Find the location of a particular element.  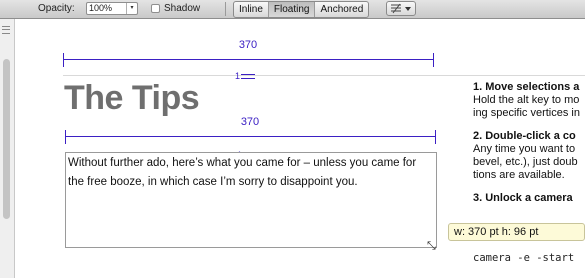

width-guide-box is located at coordinates (250, 137).